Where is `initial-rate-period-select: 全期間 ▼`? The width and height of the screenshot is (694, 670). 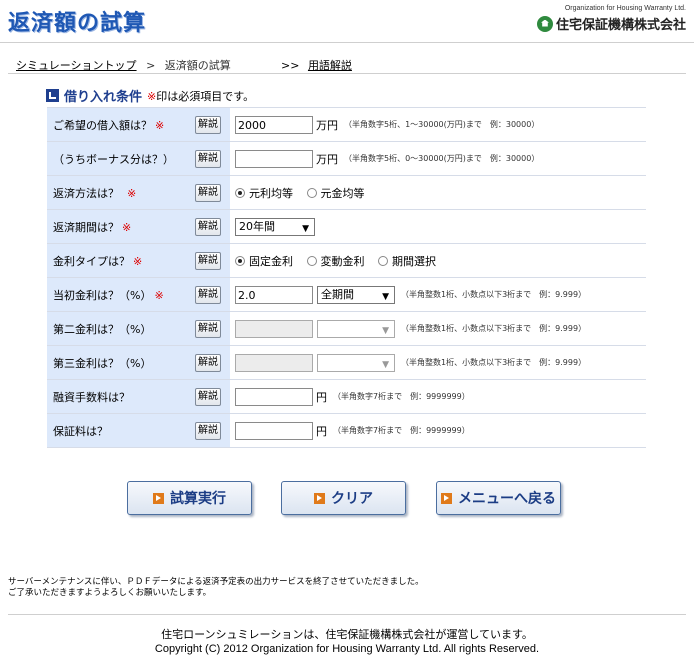 initial-rate-period-select: 全期間 ▼ is located at coordinates (356, 294).